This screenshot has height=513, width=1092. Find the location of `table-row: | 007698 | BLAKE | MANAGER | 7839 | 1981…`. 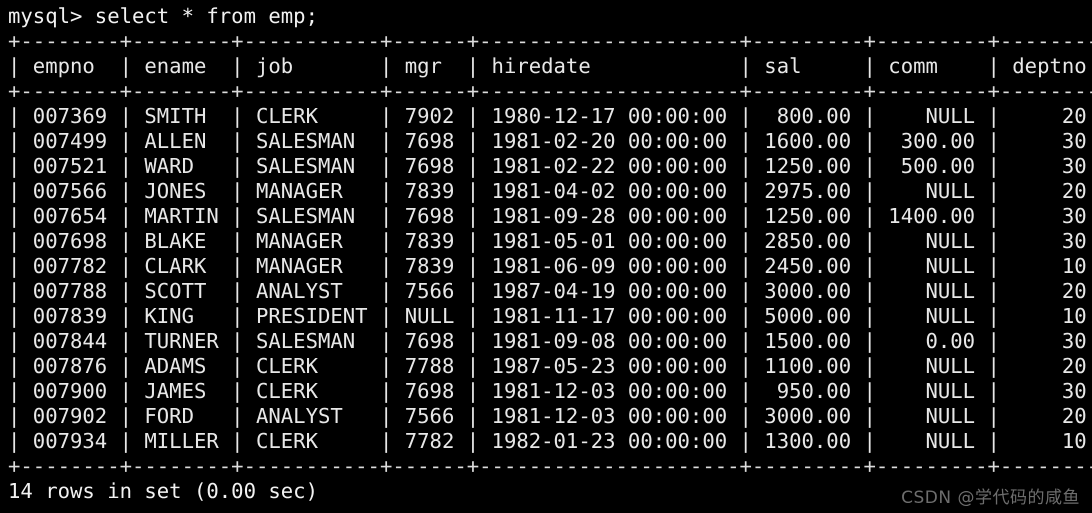

table-row: | 007698 | BLAKE | MANAGER | 7839 | 1981… is located at coordinates (550, 241).